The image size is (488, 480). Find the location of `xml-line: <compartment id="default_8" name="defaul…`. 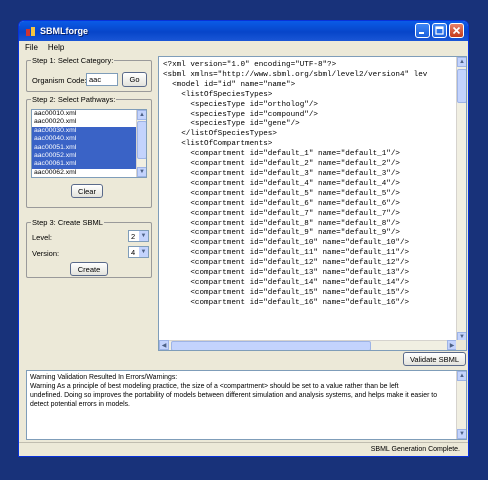

xml-line: <compartment id="default_8" name="defaul… is located at coordinates (281, 223).